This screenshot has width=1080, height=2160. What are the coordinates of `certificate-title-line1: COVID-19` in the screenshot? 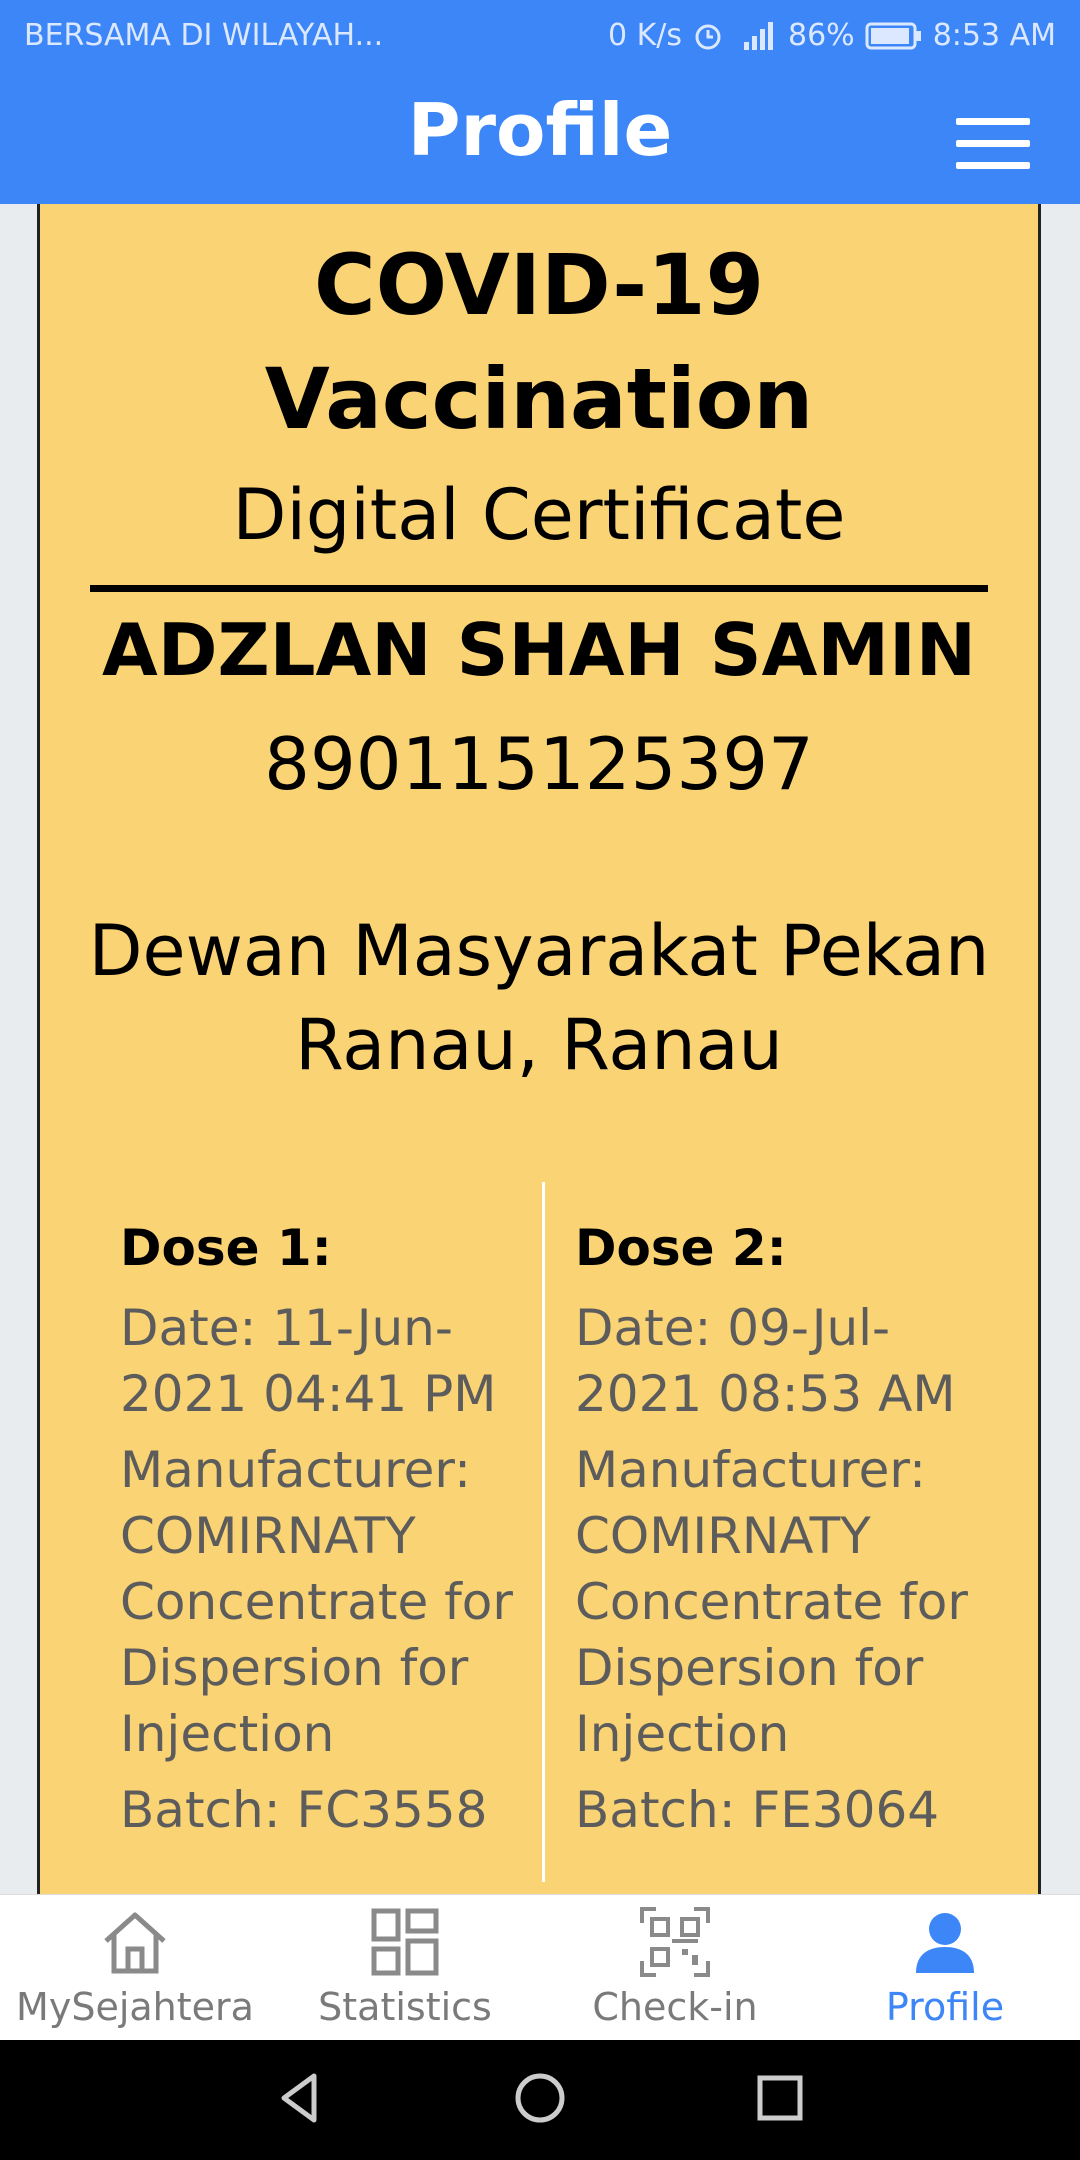 It's located at (539, 285).